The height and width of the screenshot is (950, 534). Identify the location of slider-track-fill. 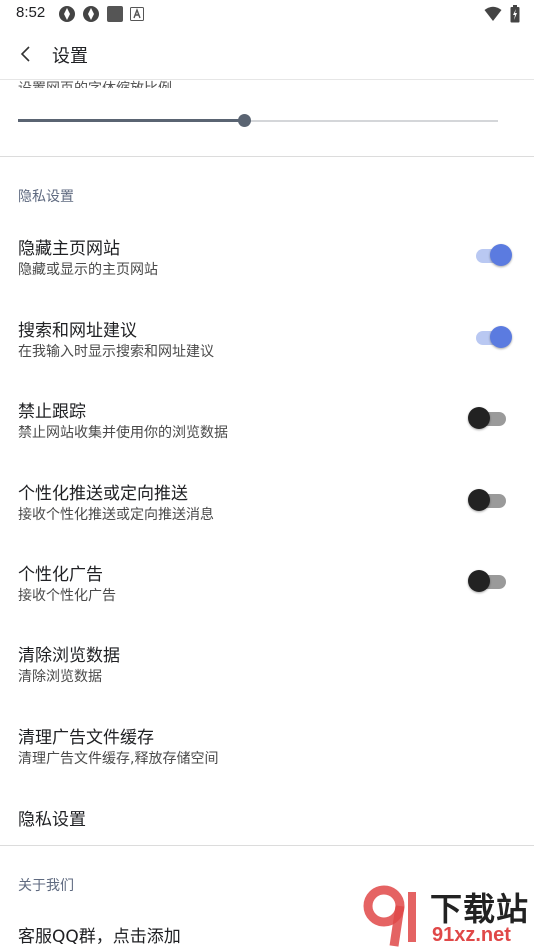
(131, 120).